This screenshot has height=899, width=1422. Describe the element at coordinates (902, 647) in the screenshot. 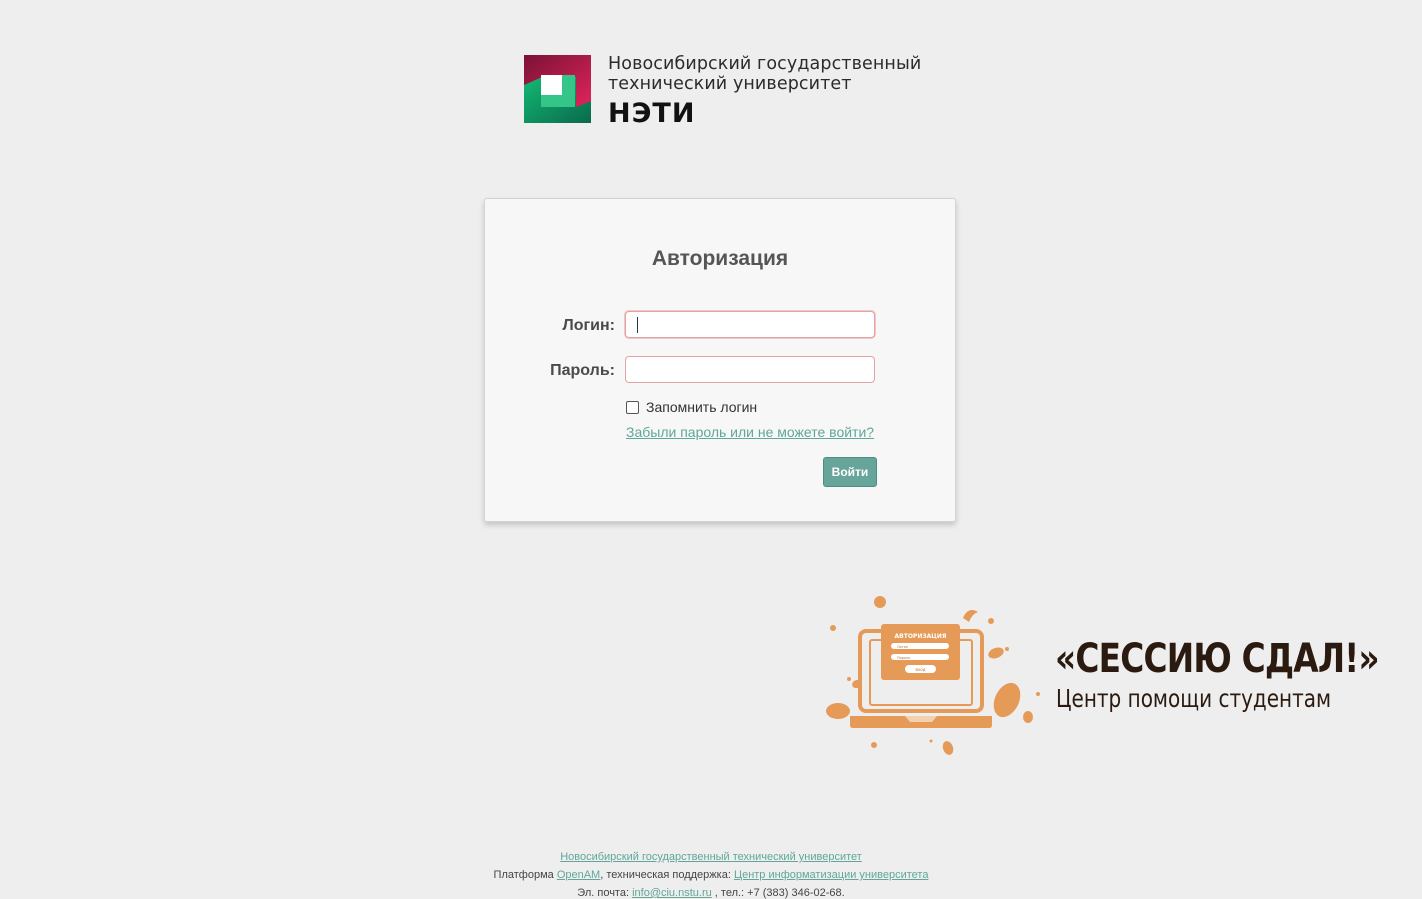

I see `art-field1: Логин` at that location.